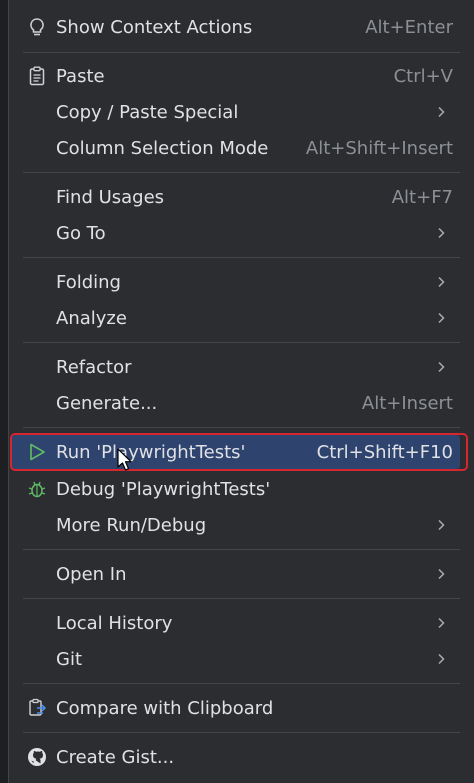 Image resolution: width=474 pixels, height=783 pixels. I want to click on highlight-annotation-box, so click(239, 452).